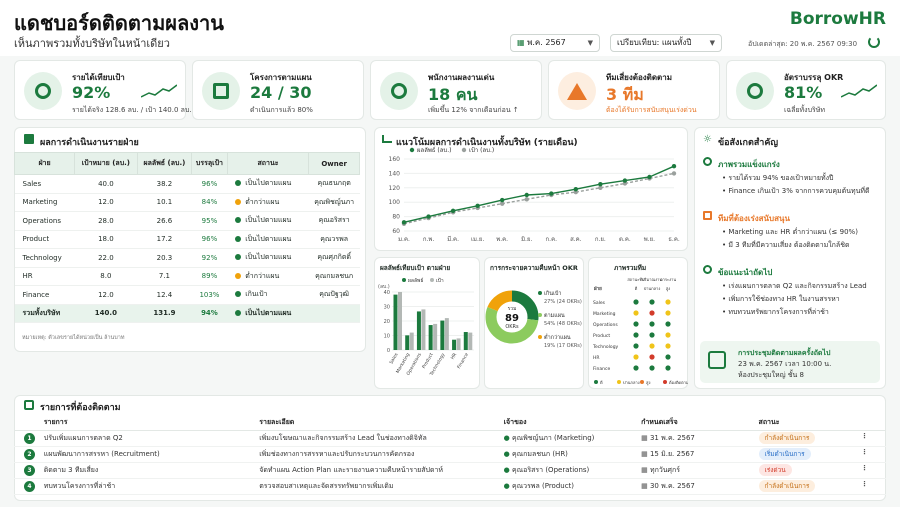 The width and height of the screenshot is (900, 507). Describe the element at coordinates (43, 91) in the screenshot. I see `target-icon` at that location.